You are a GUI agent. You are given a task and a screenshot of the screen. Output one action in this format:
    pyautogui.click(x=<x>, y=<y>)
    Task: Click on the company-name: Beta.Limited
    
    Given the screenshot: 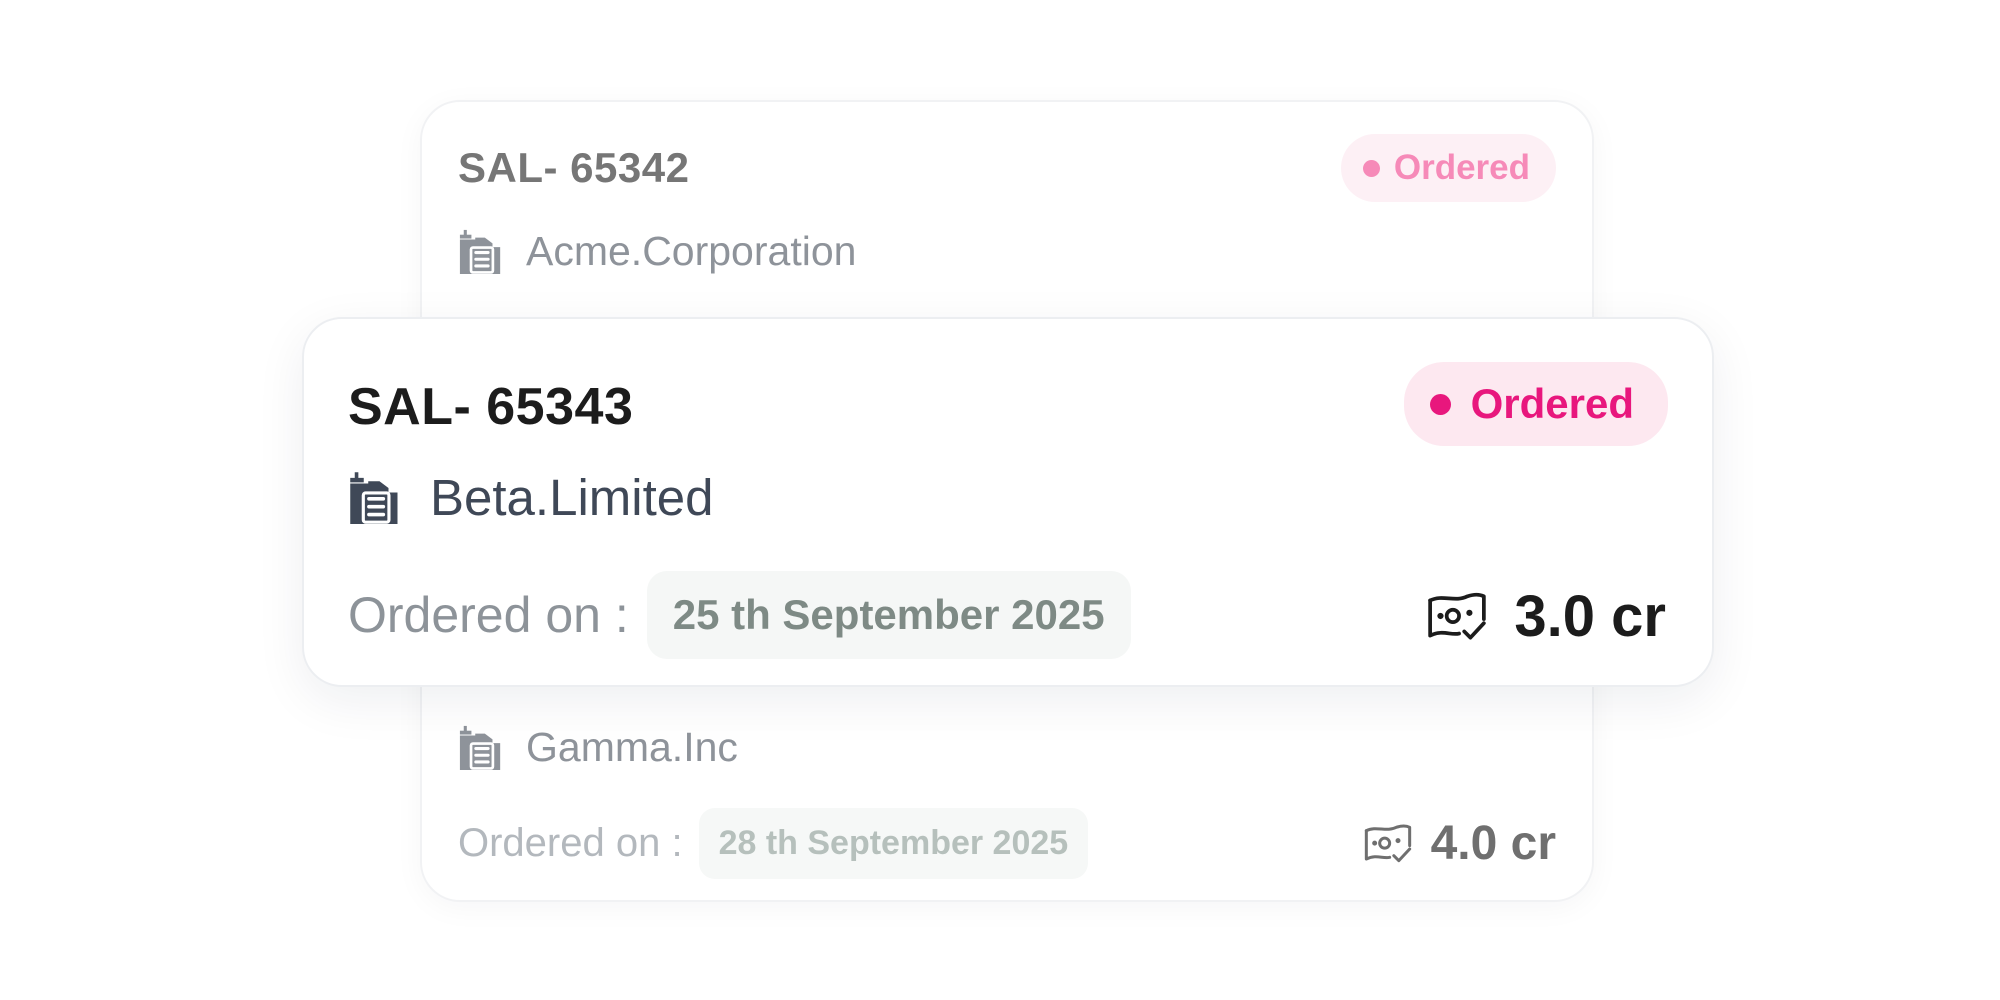 What is the action you would take?
    pyautogui.click(x=572, y=497)
    